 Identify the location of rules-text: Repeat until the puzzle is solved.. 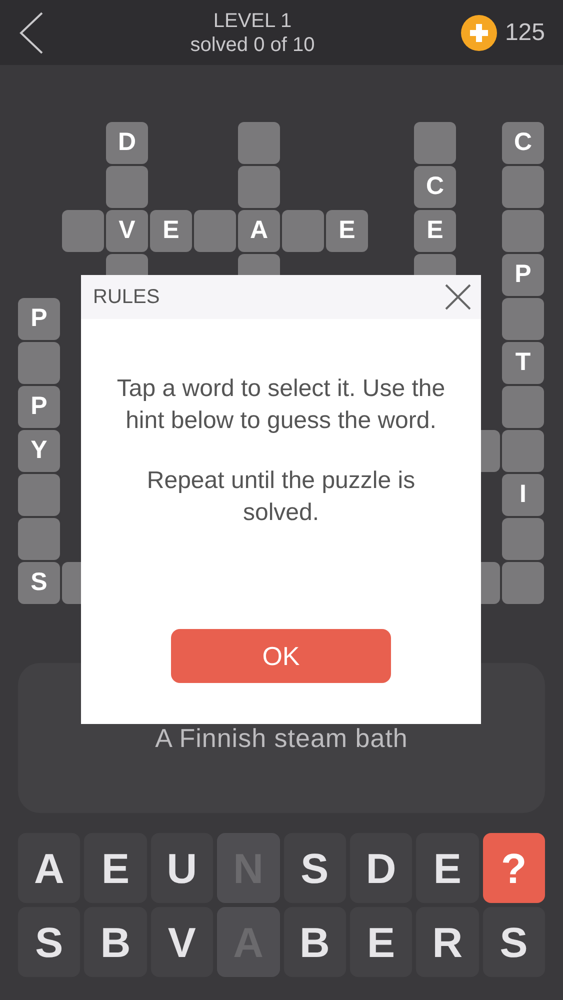
(281, 497).